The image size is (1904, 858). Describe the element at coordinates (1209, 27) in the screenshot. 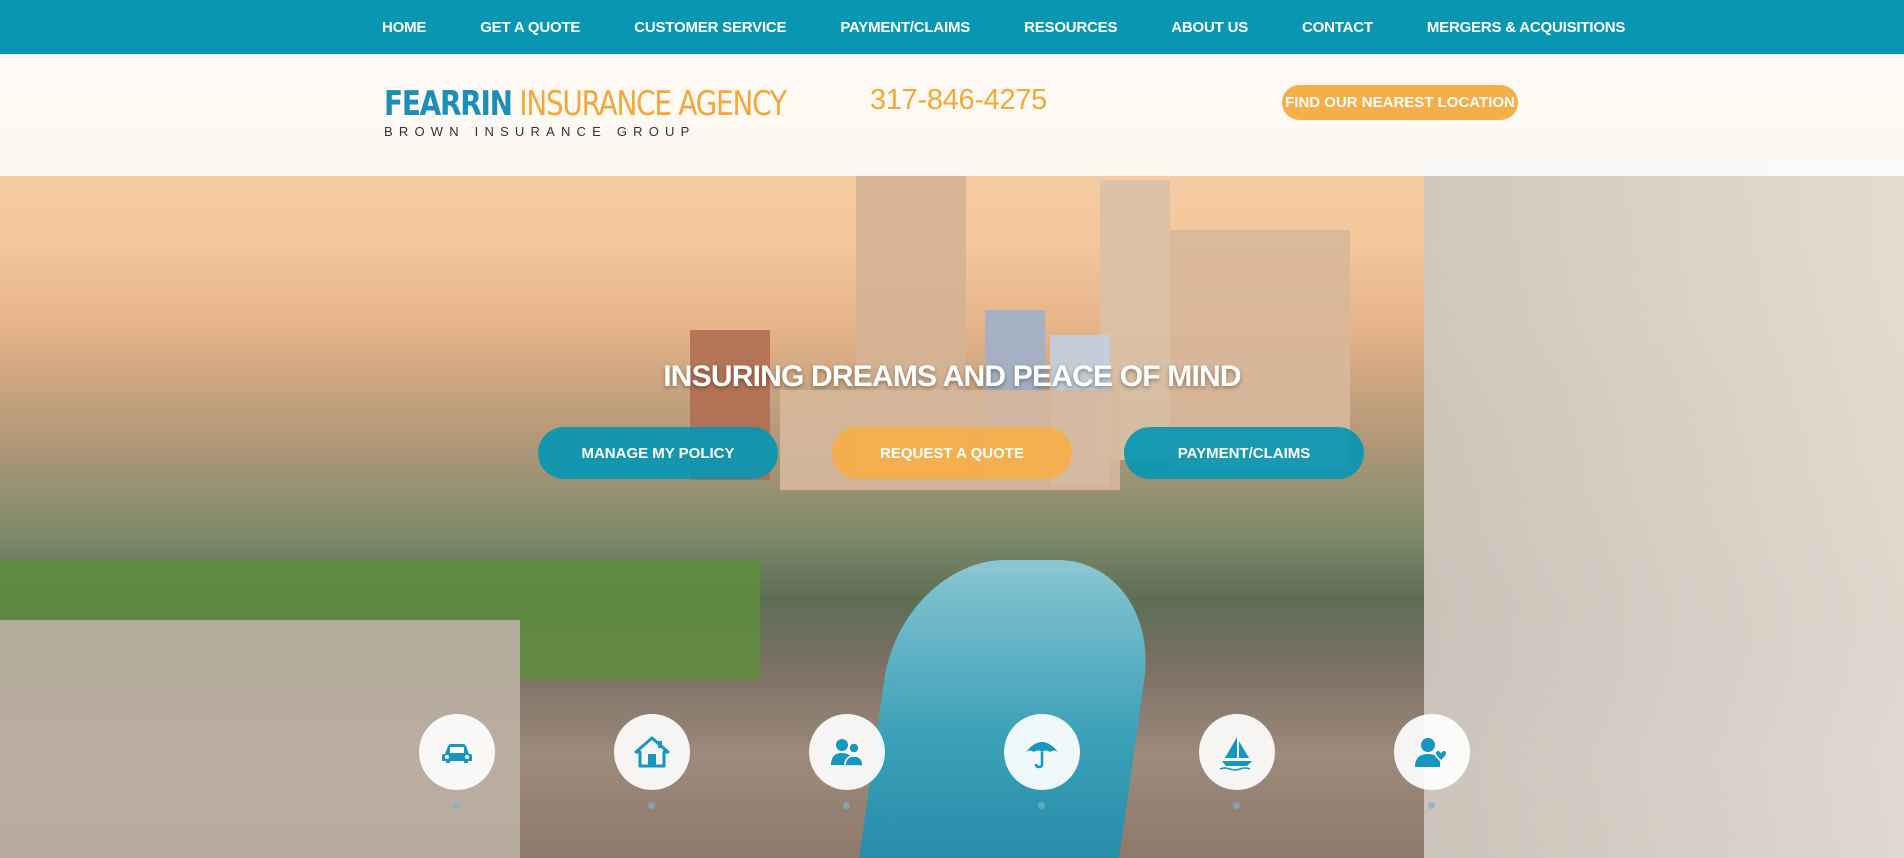

I see `nav-about-us: ABOUT US` at that location.